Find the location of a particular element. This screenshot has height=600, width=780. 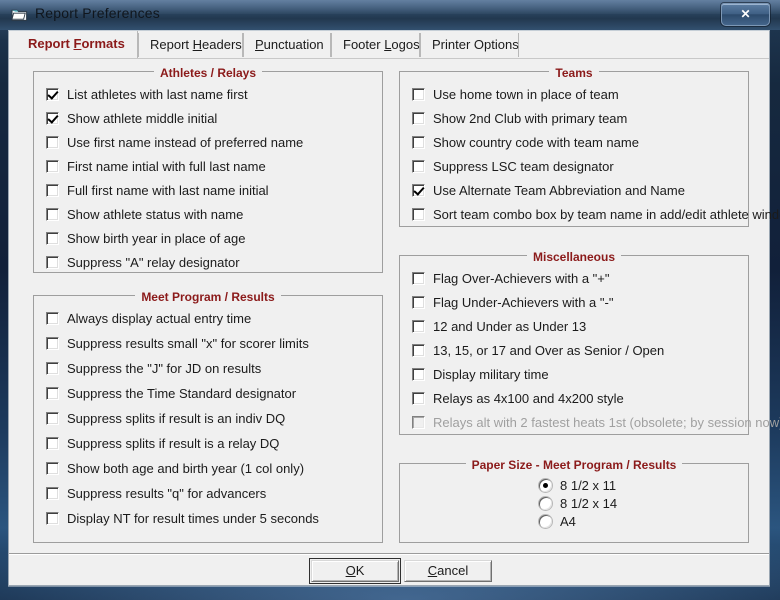

checkbox-athletes-6-checkbox-icon is located at coordinates (52, 214).